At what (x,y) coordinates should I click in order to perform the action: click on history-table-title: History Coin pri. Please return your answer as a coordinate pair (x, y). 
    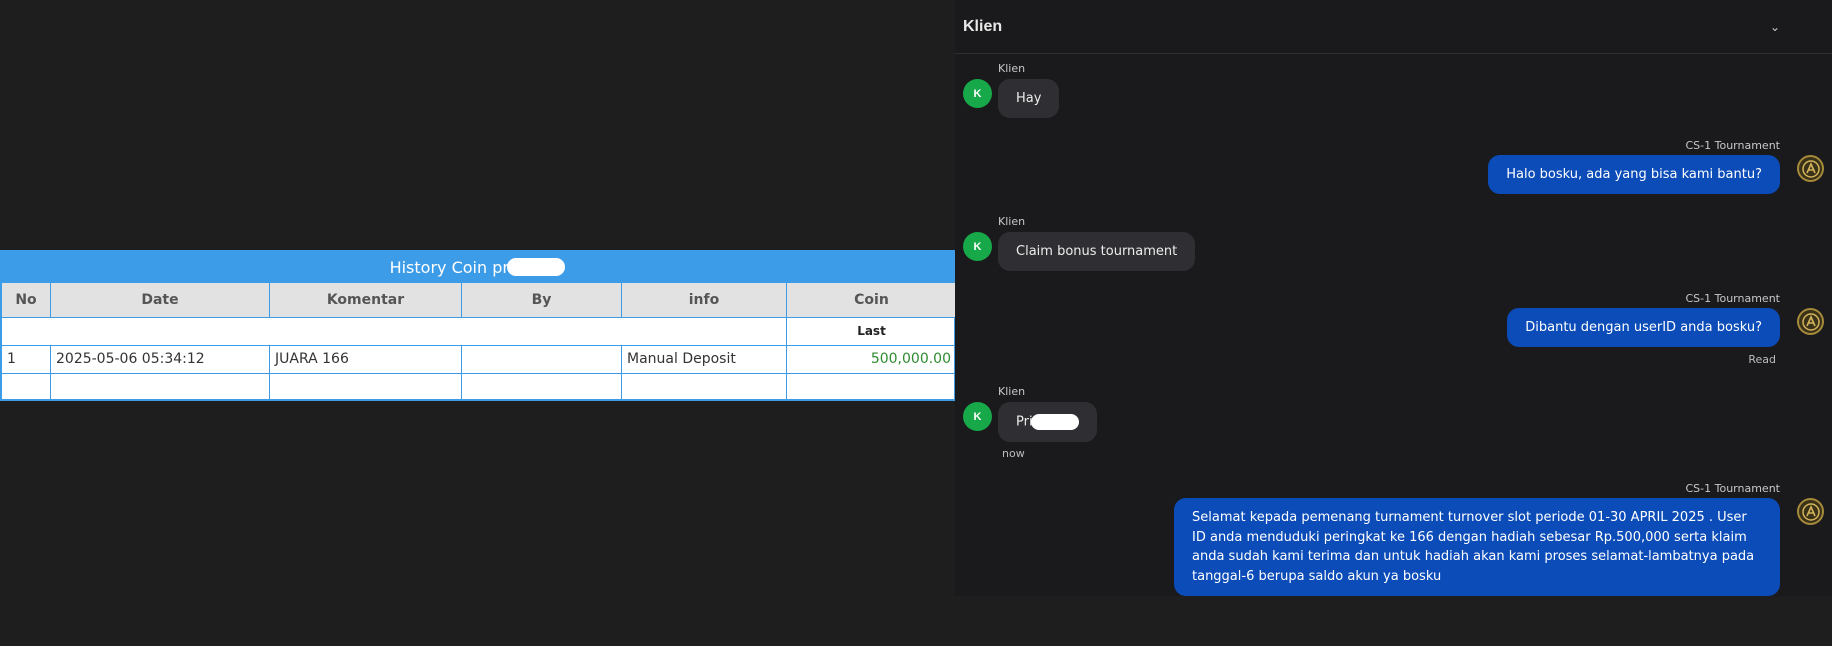
    Looking at the image, I should click on (477, 267).